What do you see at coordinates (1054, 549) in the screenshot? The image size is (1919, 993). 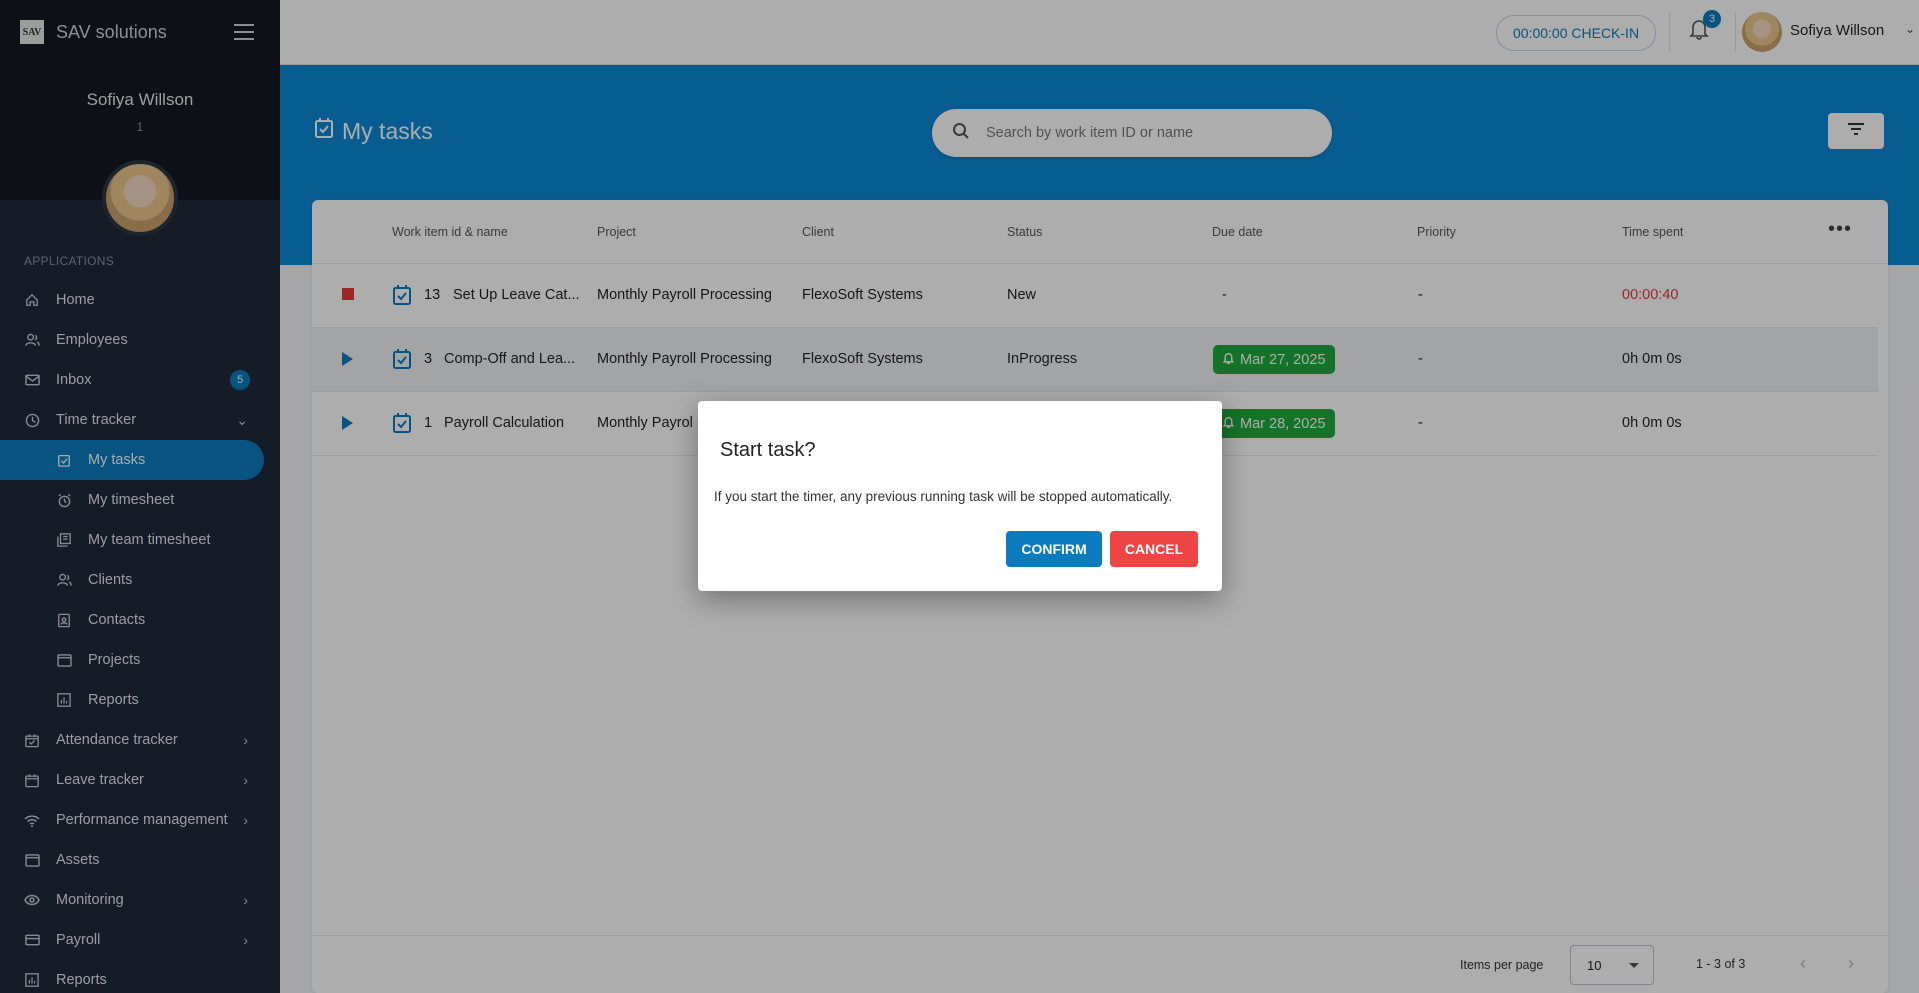 I see `confirm-button: CONFIRM` at bounding box center [1054, 549].